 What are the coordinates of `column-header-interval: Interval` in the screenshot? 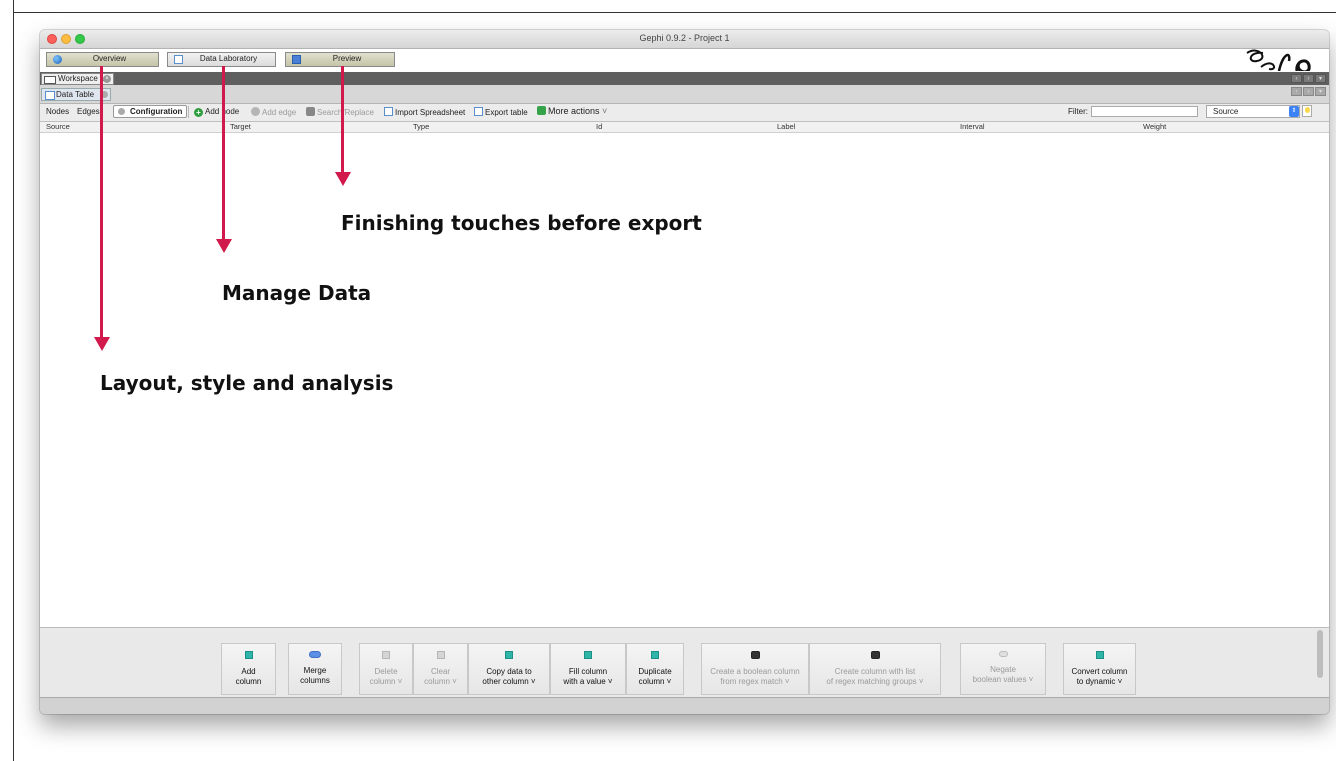 It's located at (972, 126).